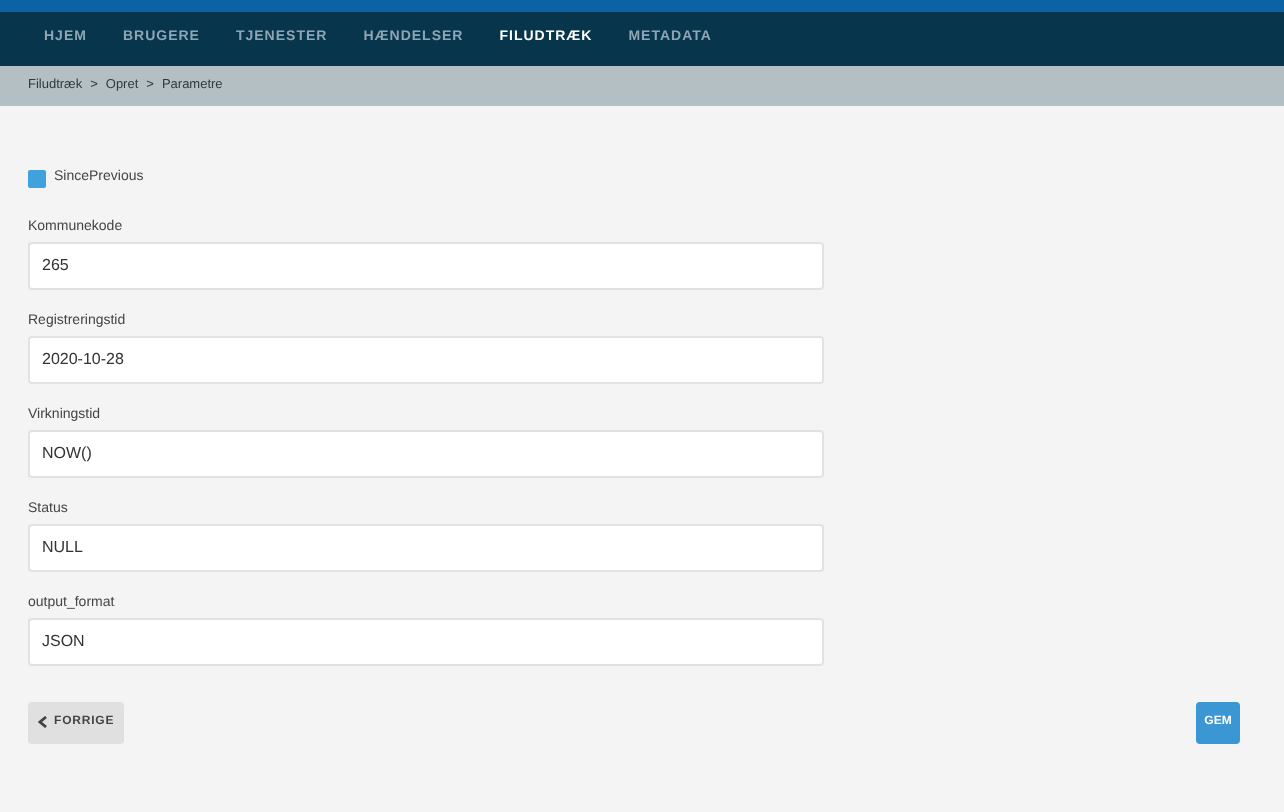 The width and height of the screenshot is (1284, 812). Describe the element at coordinates (43, 722) in the screenshot. I see `chevron-left-icon` at that location.